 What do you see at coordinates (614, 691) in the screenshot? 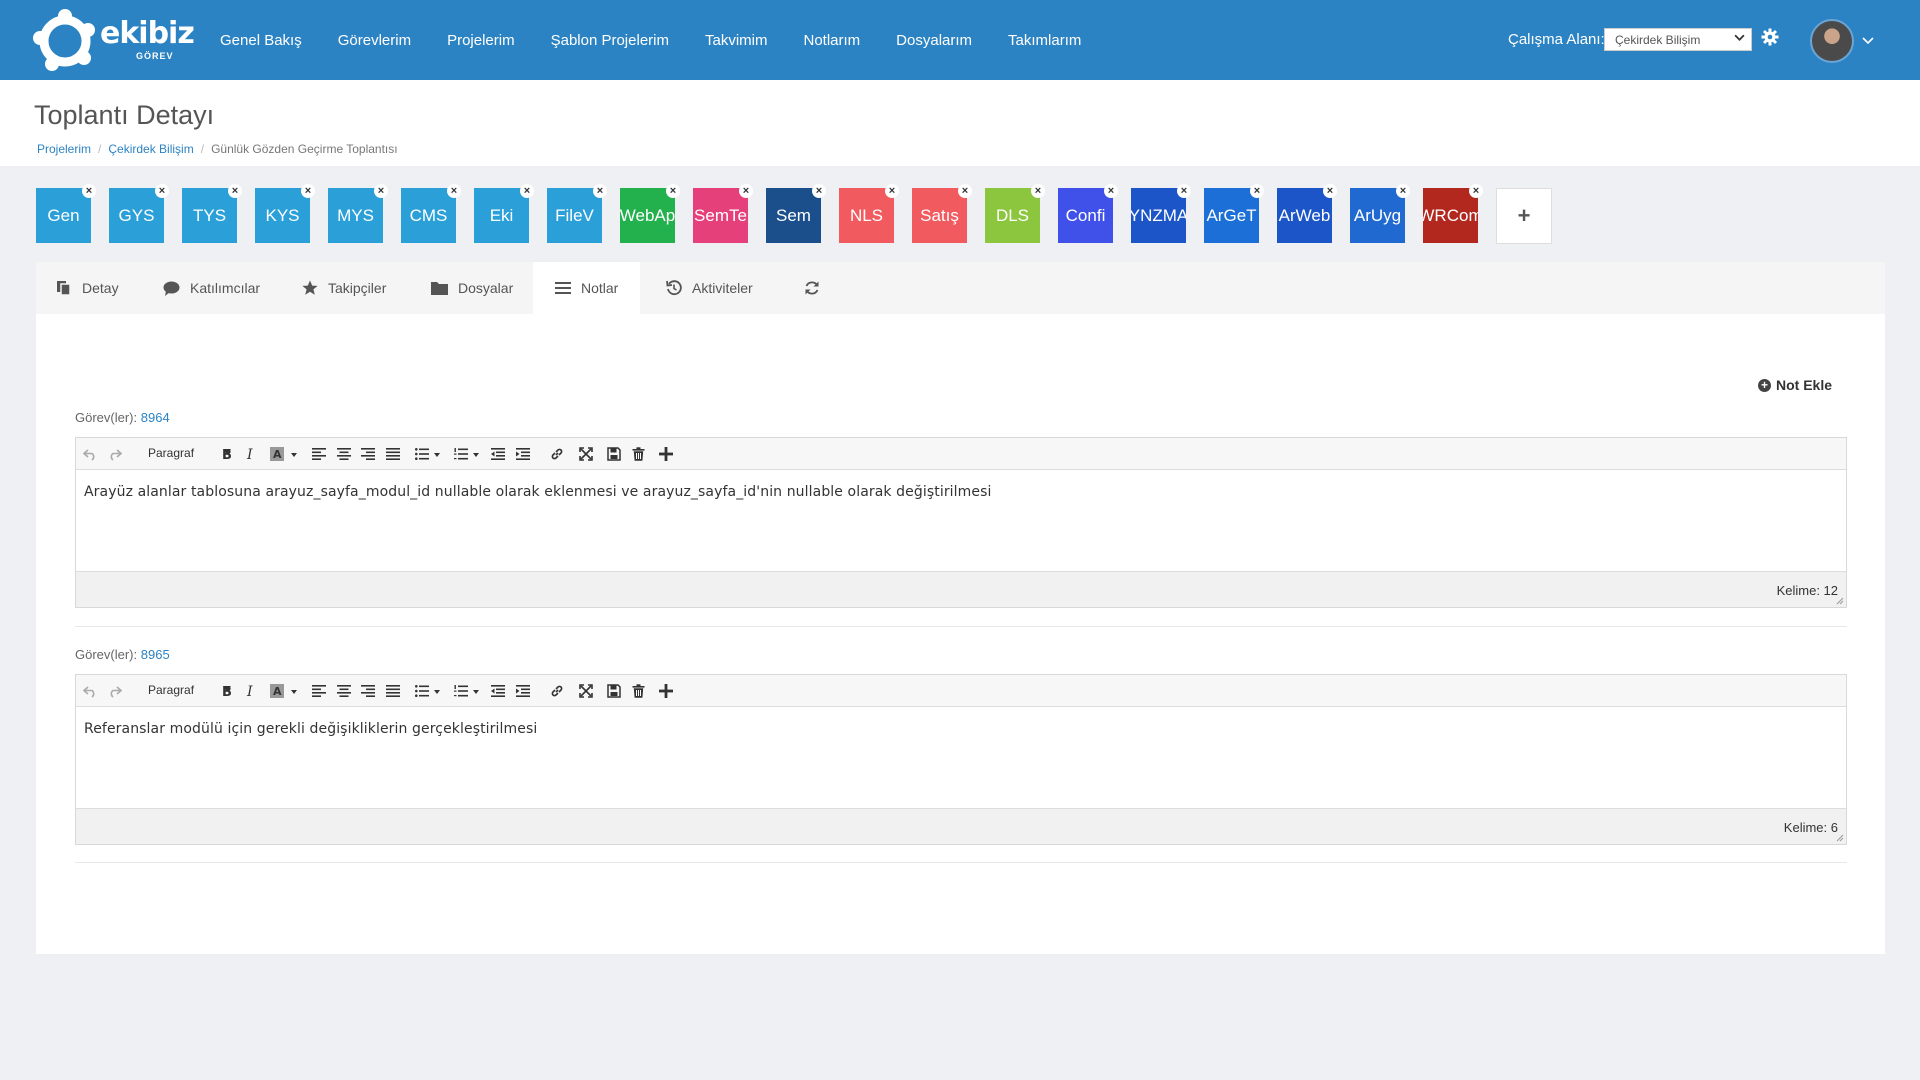
I see `save-icon` at bounding box center [614, 691].